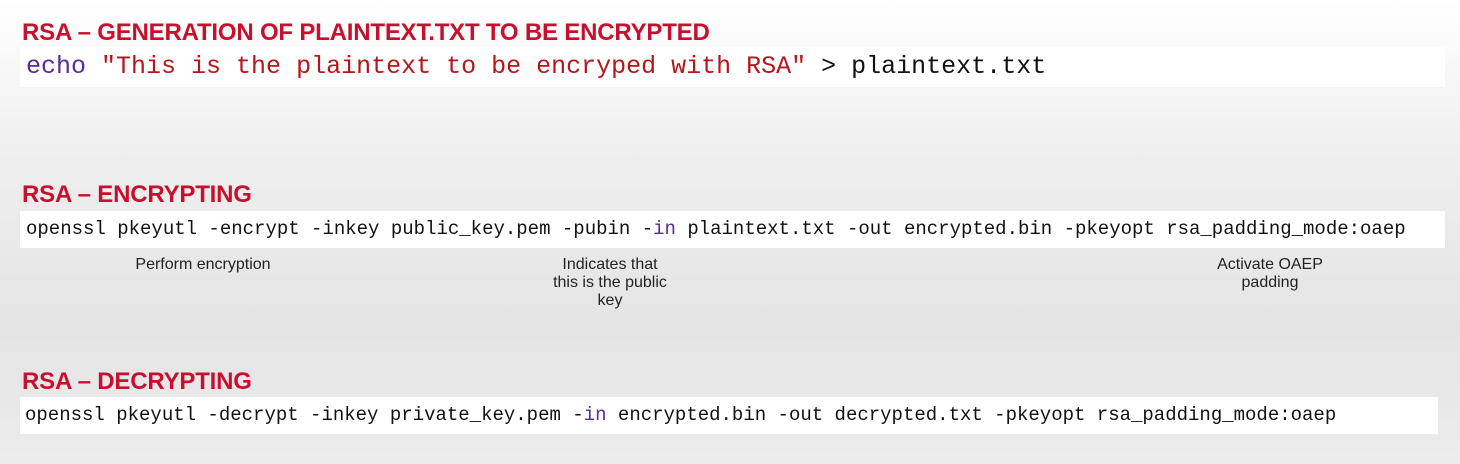 This screenshot has width=1460, height=464. What do you see at coordinates (610, 282) in the screenshot?
I see `annotation-public-key: Indicates that this is the public key` at bounding box center [610, 282].